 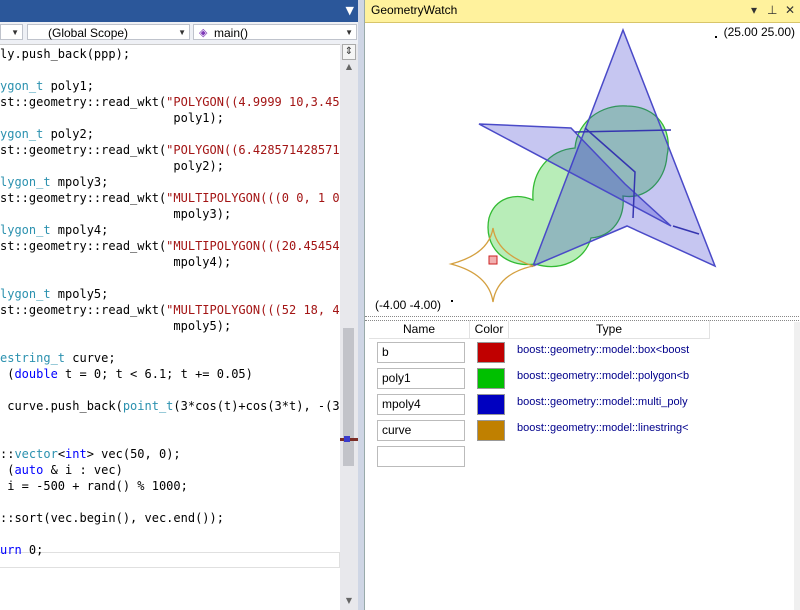 What do you see at coordinates (94, 486) in the screenshot?
I see `code-line: i = -500 + rand() % 1000;` at bounding box center [94, 486].